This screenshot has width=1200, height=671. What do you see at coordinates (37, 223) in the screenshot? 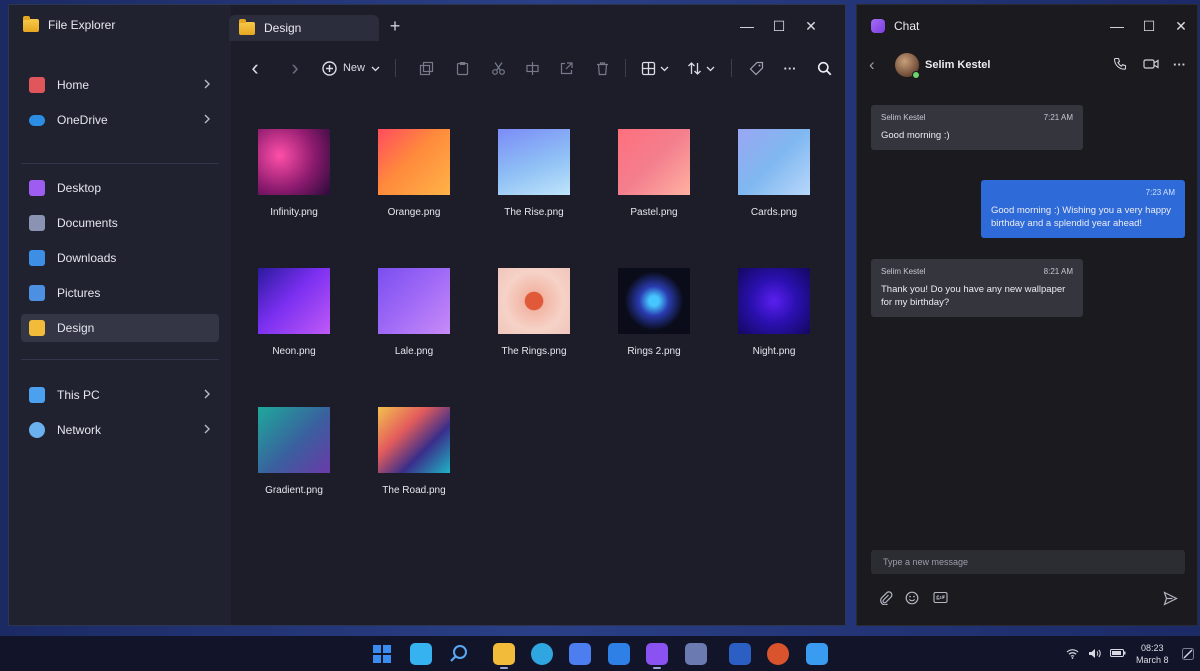
I see `document-icon` at bounding box center [37, 223].